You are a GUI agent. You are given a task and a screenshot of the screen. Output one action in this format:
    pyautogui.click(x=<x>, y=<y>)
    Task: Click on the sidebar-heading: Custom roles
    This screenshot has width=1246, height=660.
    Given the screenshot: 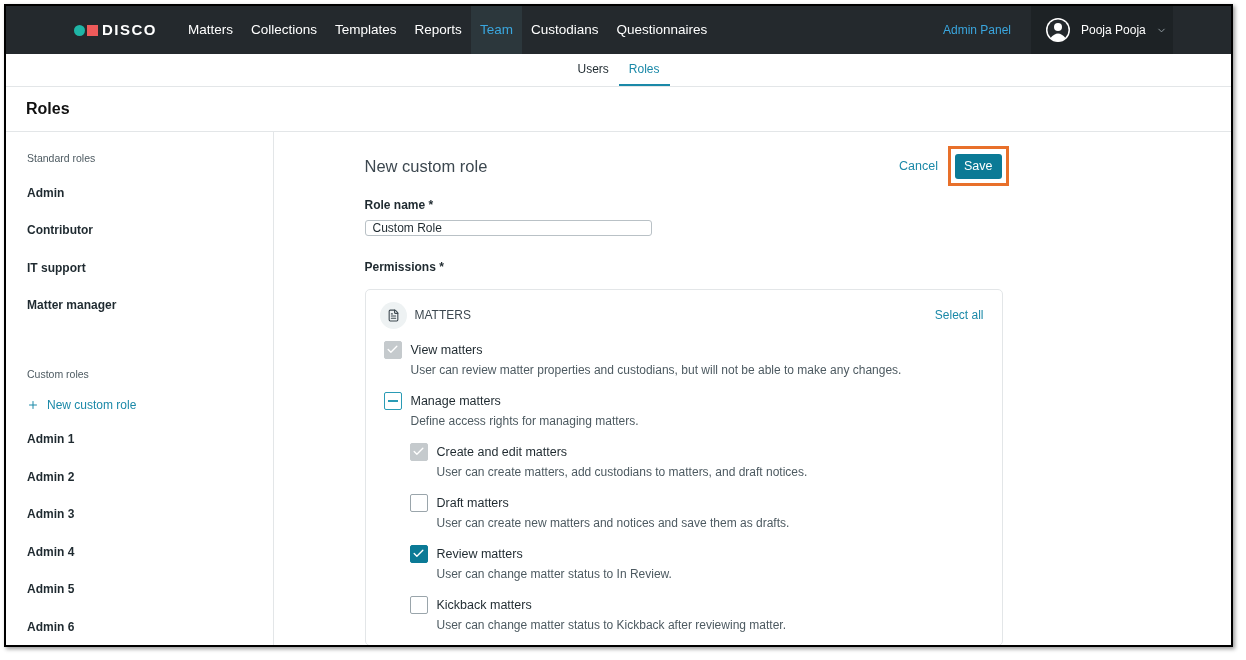 What is the action you would take?
    pyautogui.click(x=58, y=374)
    